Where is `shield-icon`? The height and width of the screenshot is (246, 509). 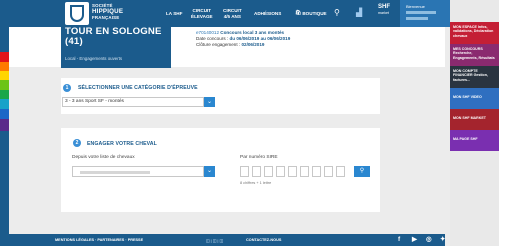
shield-icon is located at coordinates (77, 13).